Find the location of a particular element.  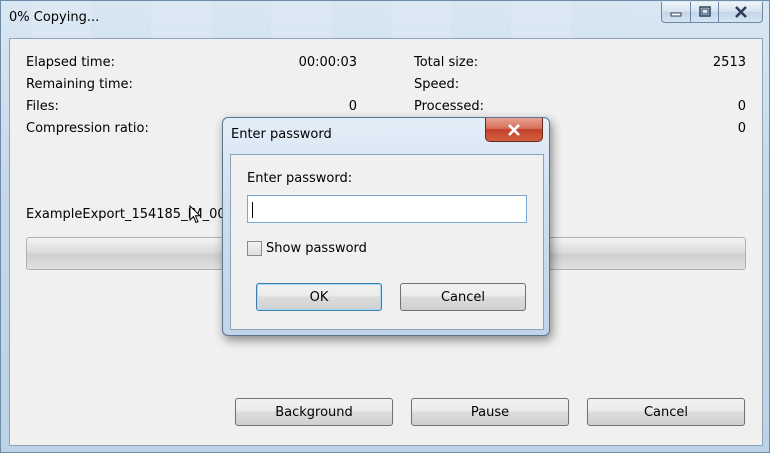

files-value: 0 is located at coordinates (352, 106).